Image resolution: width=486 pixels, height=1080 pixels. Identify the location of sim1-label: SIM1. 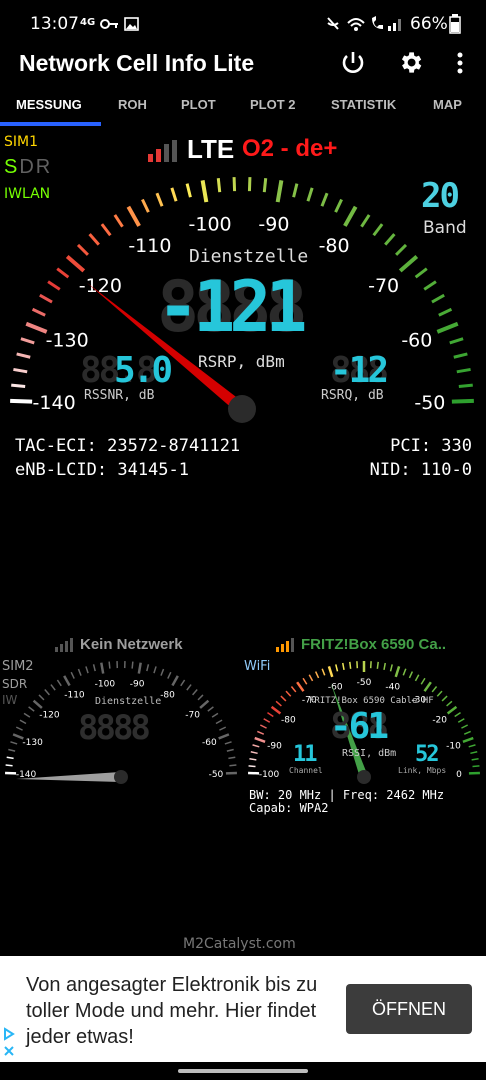
(21, 142).